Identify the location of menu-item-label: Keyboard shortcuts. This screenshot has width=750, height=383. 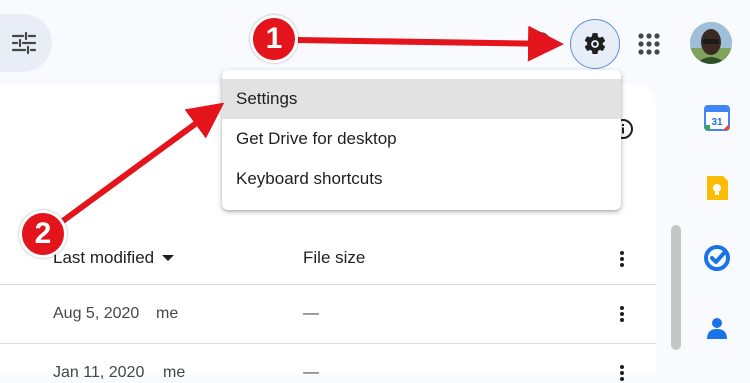
(309, 178).